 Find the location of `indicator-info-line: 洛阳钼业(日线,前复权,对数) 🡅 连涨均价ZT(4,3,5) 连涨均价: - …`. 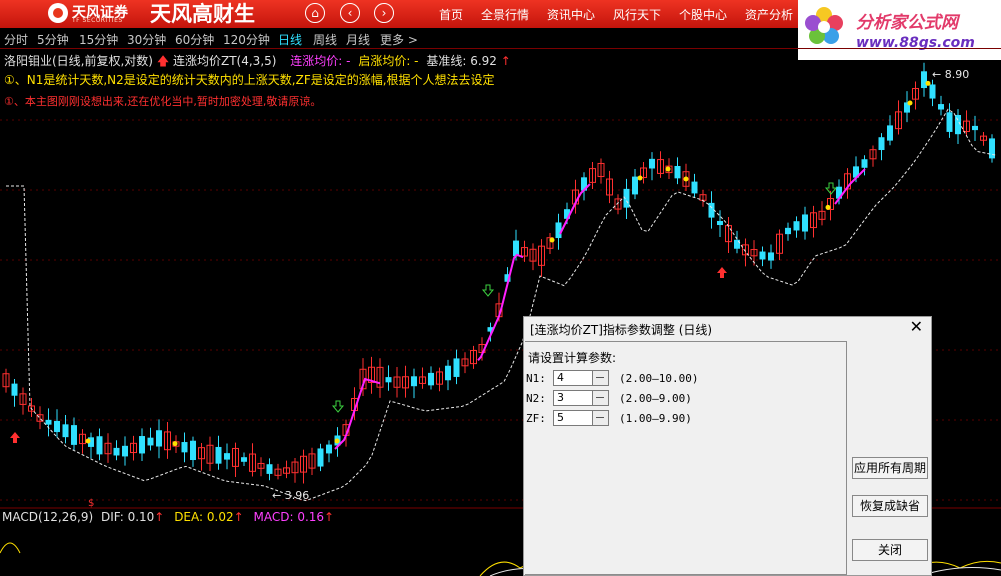

indicator-info-line: 洛阳钼业(日线,前复权,对数) 🡅 连涨均价ZT(4,3,5) 连涨均价: - … is located at coordinates (257, 62).